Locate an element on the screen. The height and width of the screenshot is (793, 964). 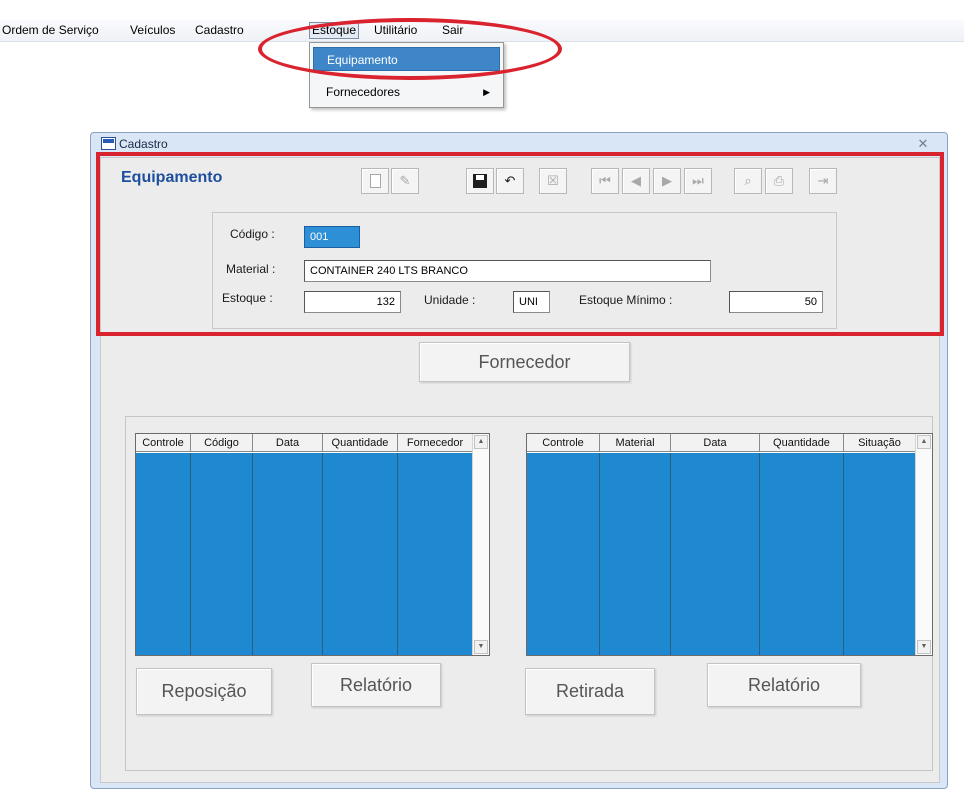
reposicao-button-label: Reposição is located at coordinates (204, 691).